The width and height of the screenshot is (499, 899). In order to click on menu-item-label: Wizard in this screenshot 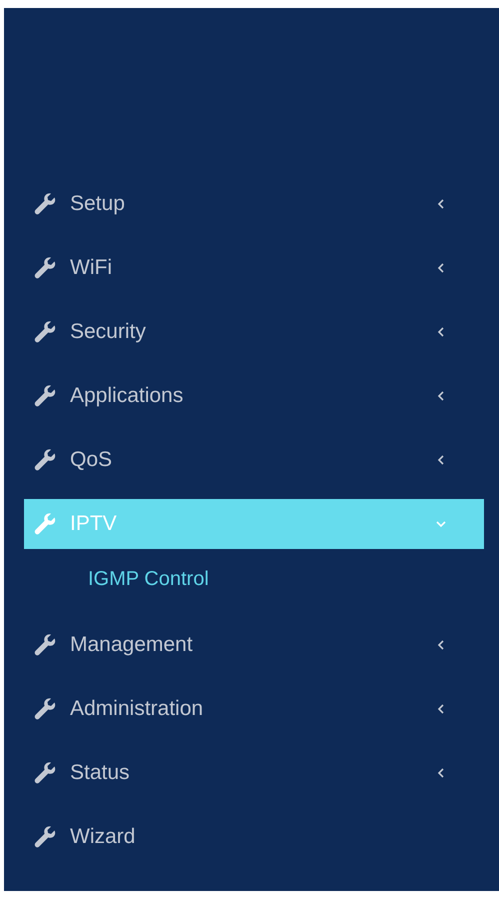, I will do `click(103, 837)`.